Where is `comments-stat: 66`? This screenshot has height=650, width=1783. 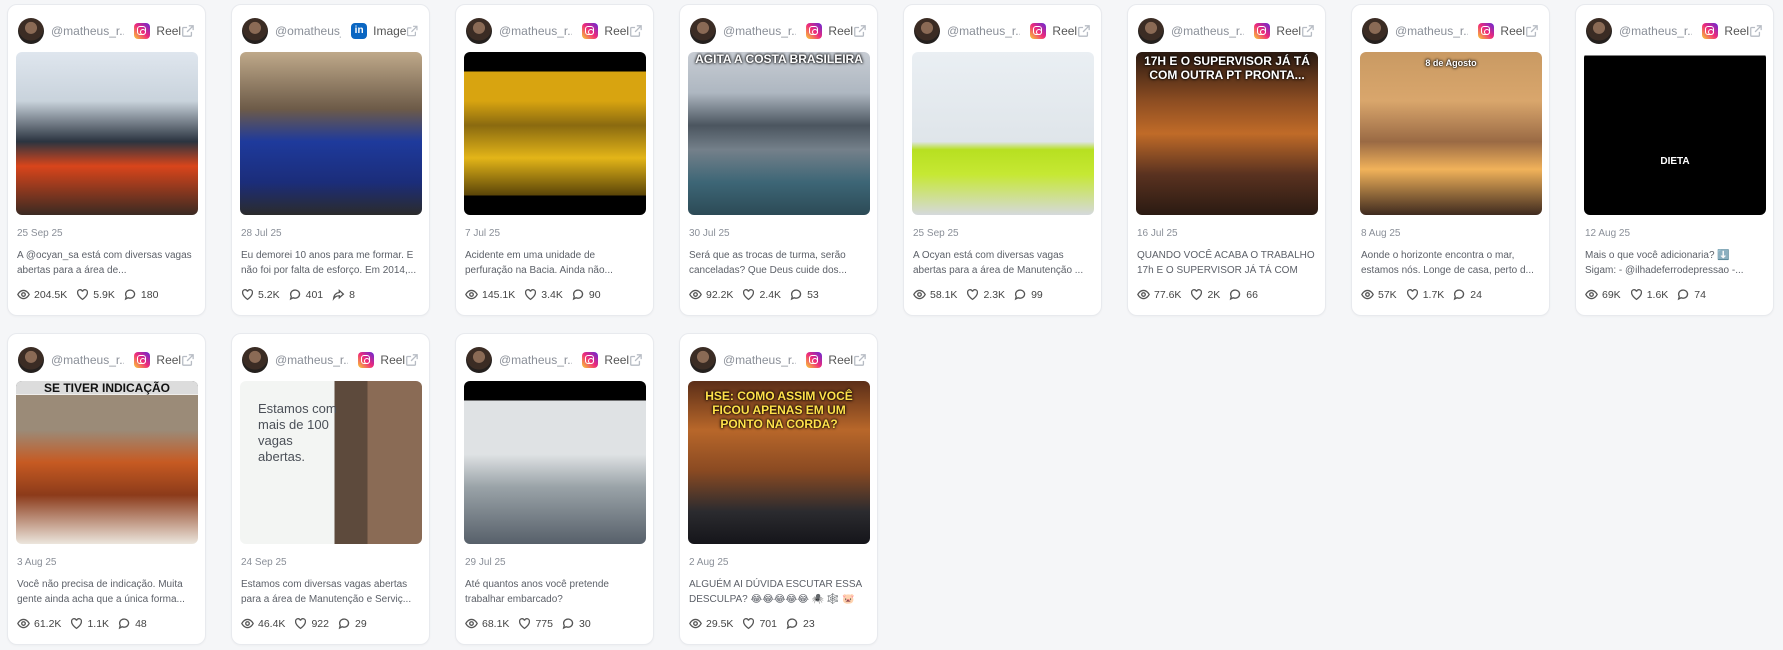
comments-stat: 66 is located at coordinates (1243, 294).